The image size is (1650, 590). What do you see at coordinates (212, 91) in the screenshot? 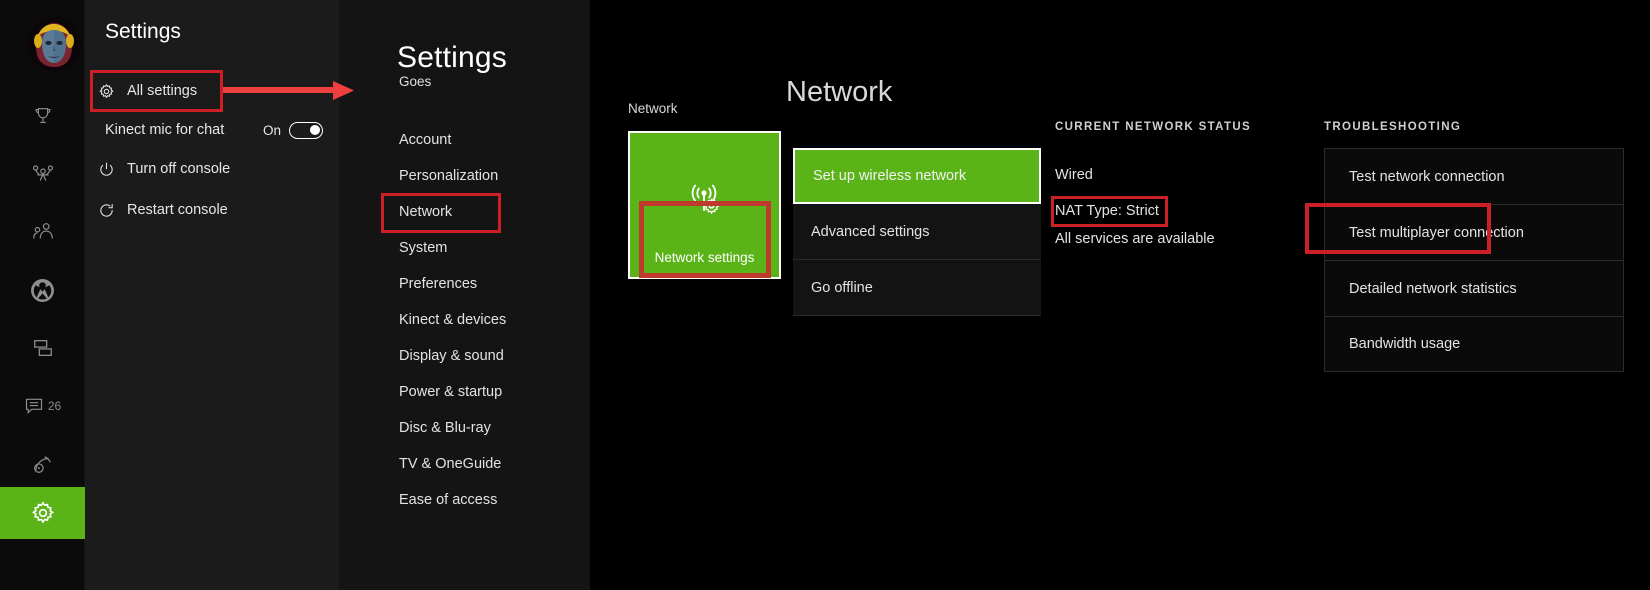
I see `flyout-item-all-settings: All settings` at bounding box center [212, 91].